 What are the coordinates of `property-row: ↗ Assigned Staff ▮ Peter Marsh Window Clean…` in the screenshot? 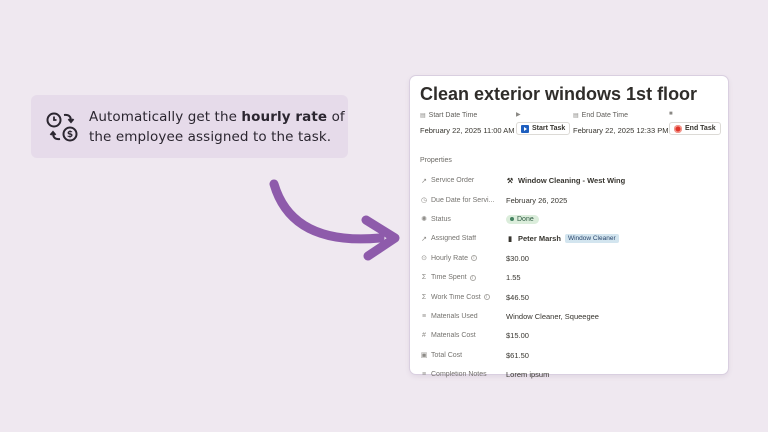 It's located at (569, 238).